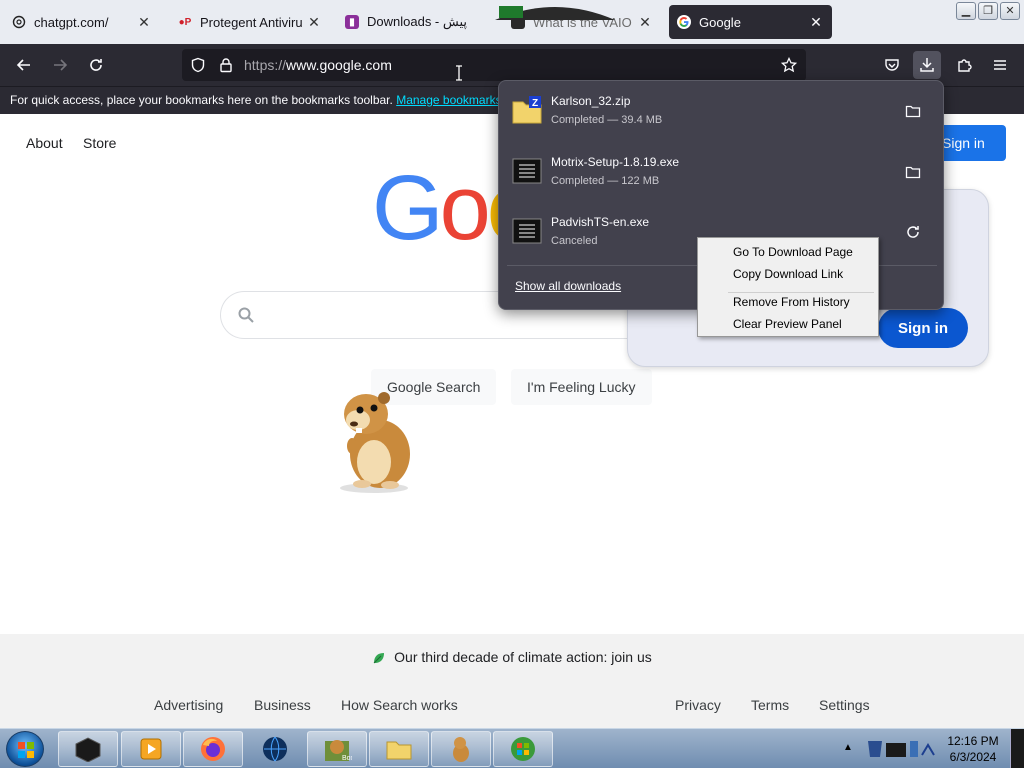 This screenshot has height=768, width=1024. What do you see at coordinates (750, 22) in the screenshot?
I see `tab-google: Google ✕` at bounding box center [750, 22].